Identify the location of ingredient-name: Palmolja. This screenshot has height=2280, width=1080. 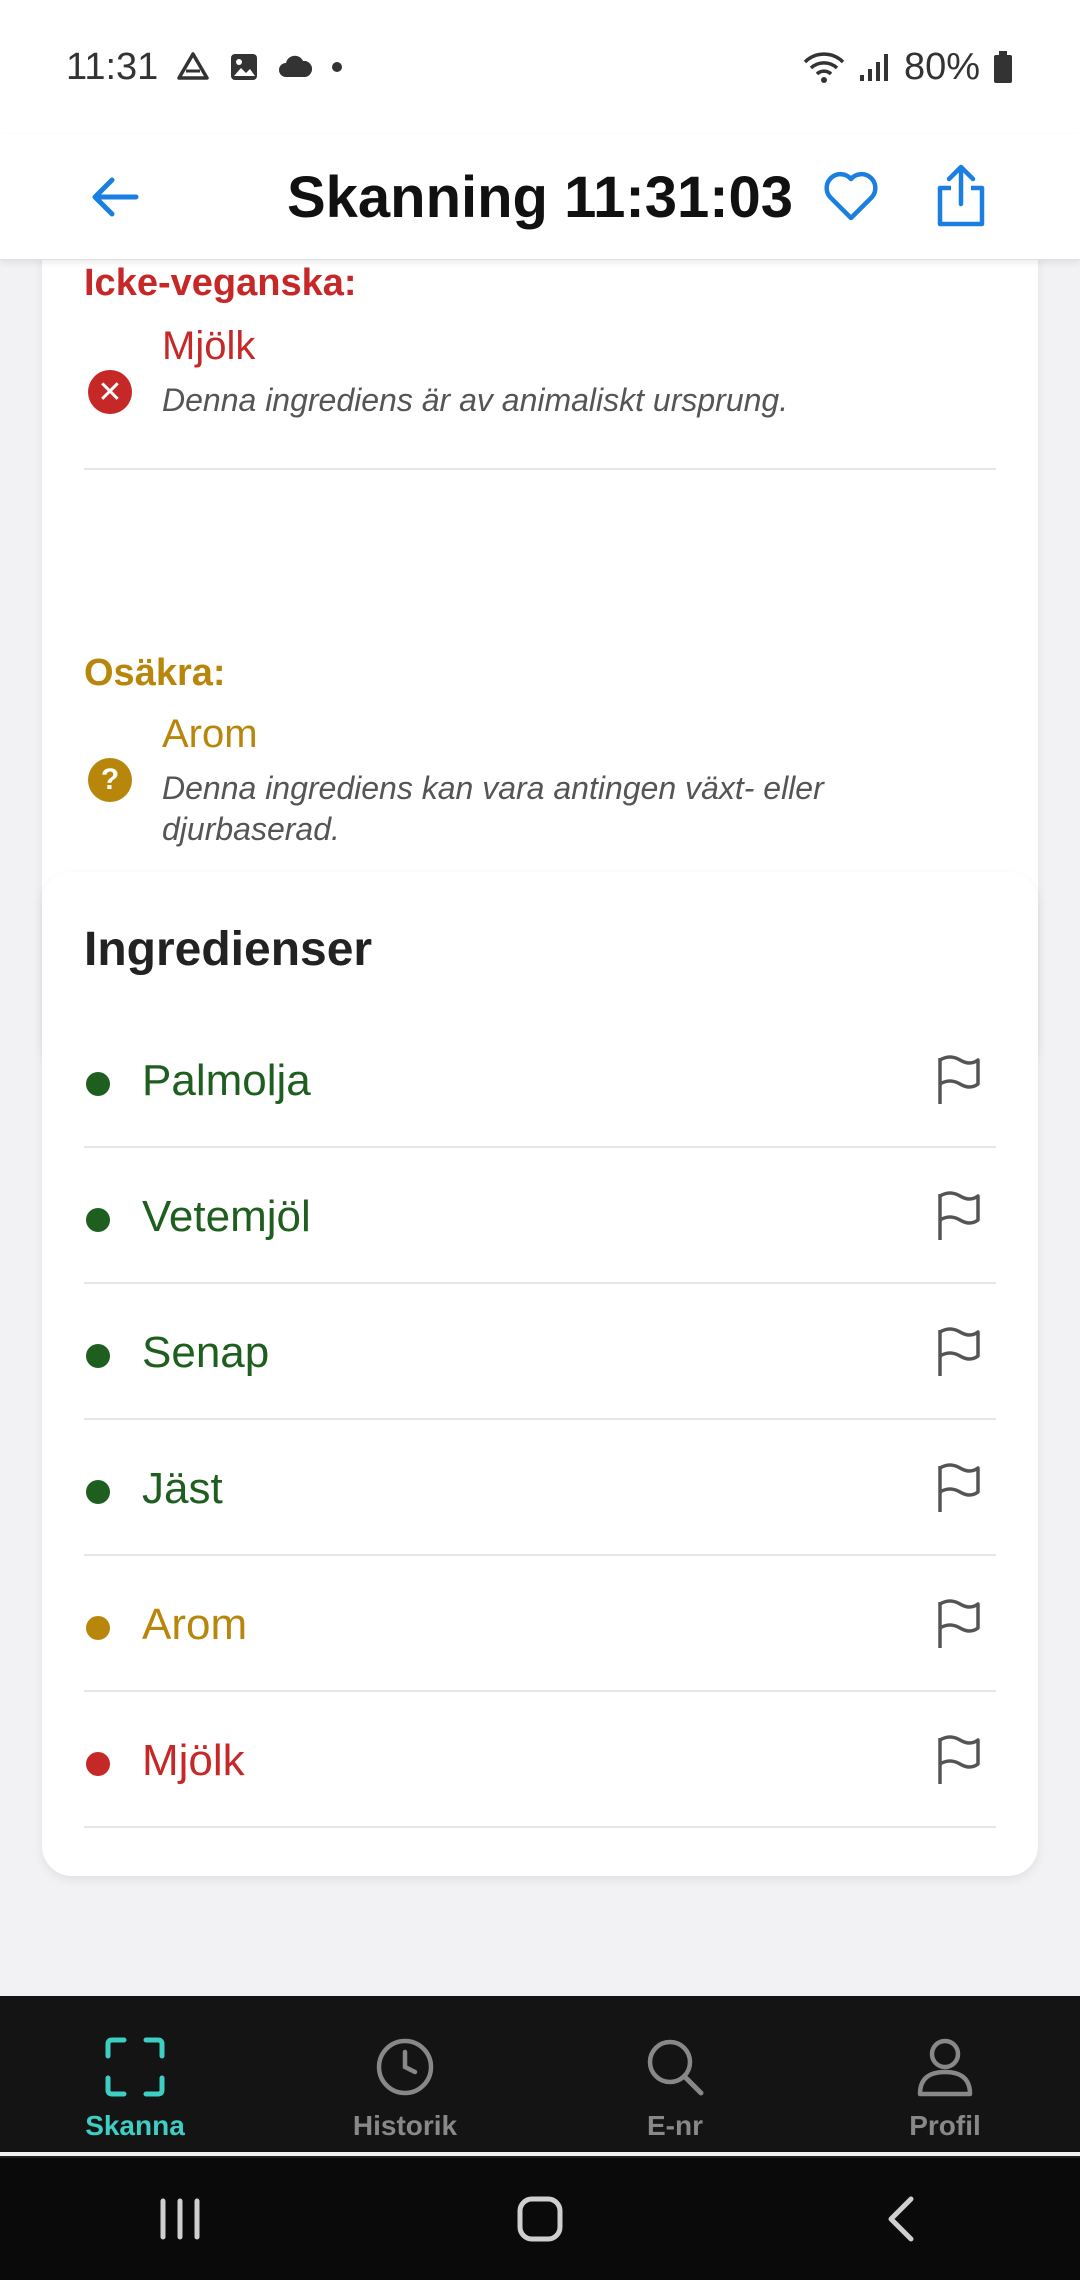
(226, 1080).